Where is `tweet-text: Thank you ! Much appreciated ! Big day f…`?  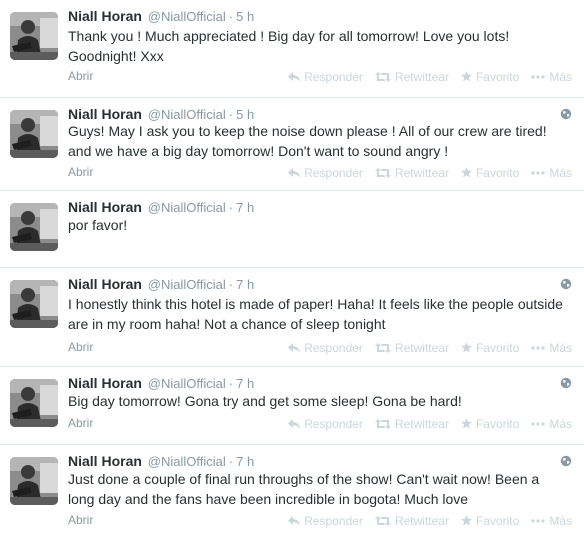 tweet-text: Thank you ! Much appreciated ! Big day f… is located at coordinates (320, 46).